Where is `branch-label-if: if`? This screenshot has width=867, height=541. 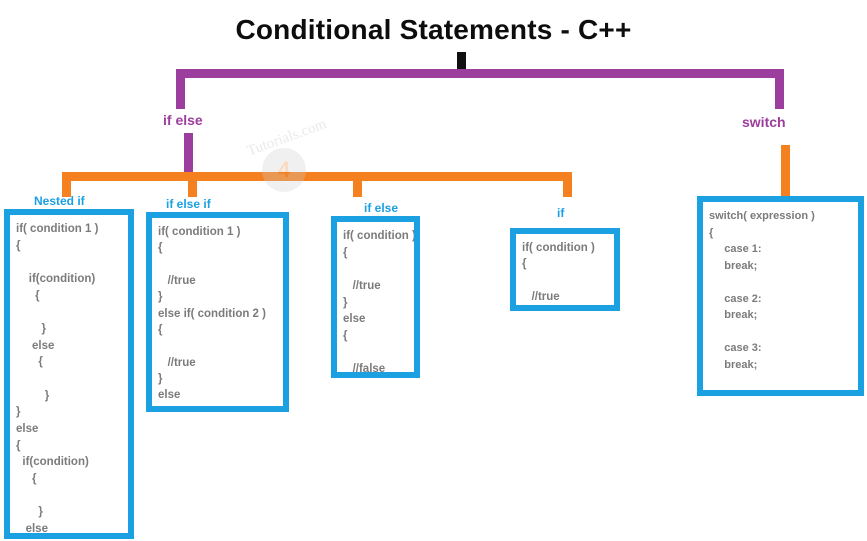
branch-label-if: if is located at coordinates (561, 213).